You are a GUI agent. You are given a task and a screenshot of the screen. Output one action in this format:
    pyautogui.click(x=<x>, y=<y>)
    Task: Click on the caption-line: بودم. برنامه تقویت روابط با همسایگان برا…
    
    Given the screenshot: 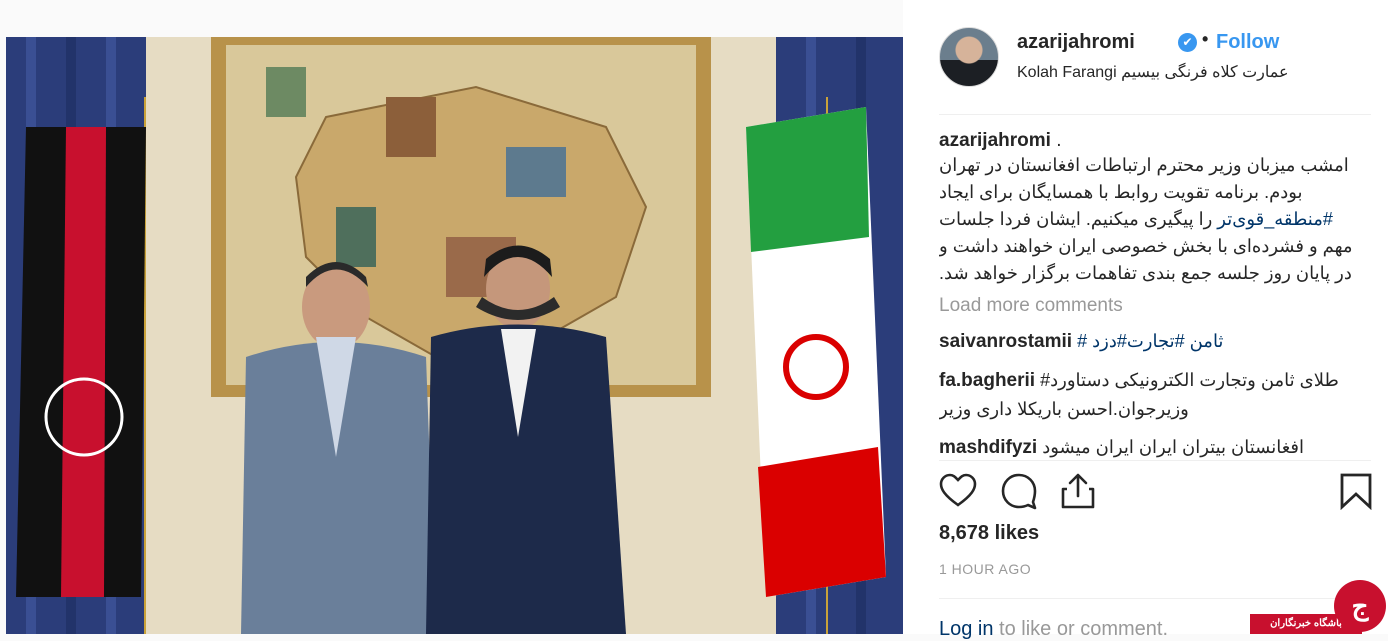 What is the action you would take?
    pyautogui.click(x=1121, y=192)
    